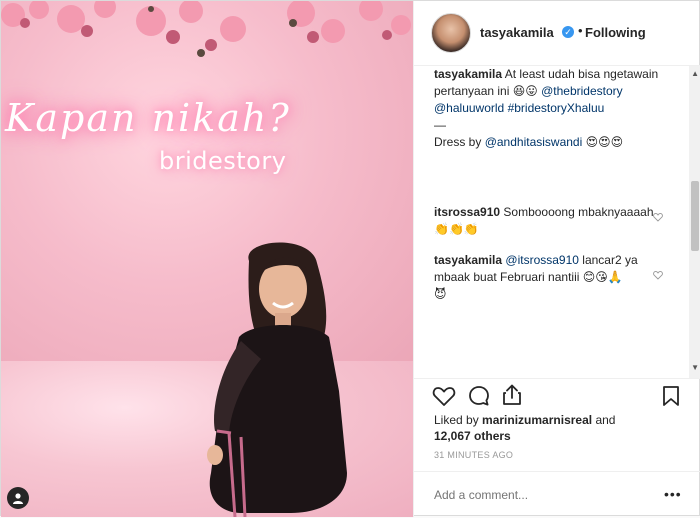 The image size is (700, 518). I want to click on mention-haluuworld: @haluuworld, so click(469, 108).